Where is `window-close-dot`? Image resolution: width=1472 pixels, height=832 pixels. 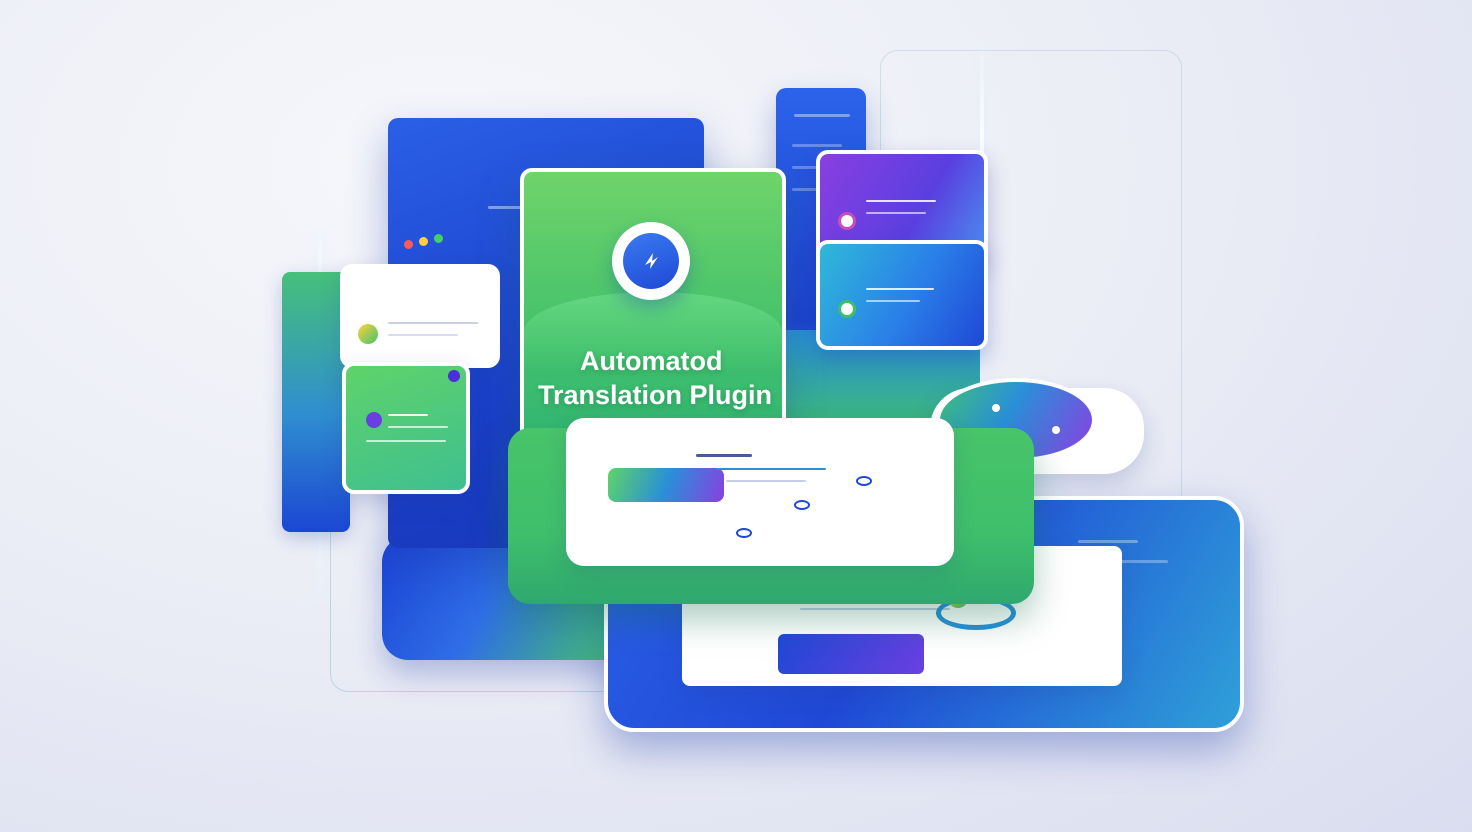 window-close-dot is located at coordinates (408, 244).